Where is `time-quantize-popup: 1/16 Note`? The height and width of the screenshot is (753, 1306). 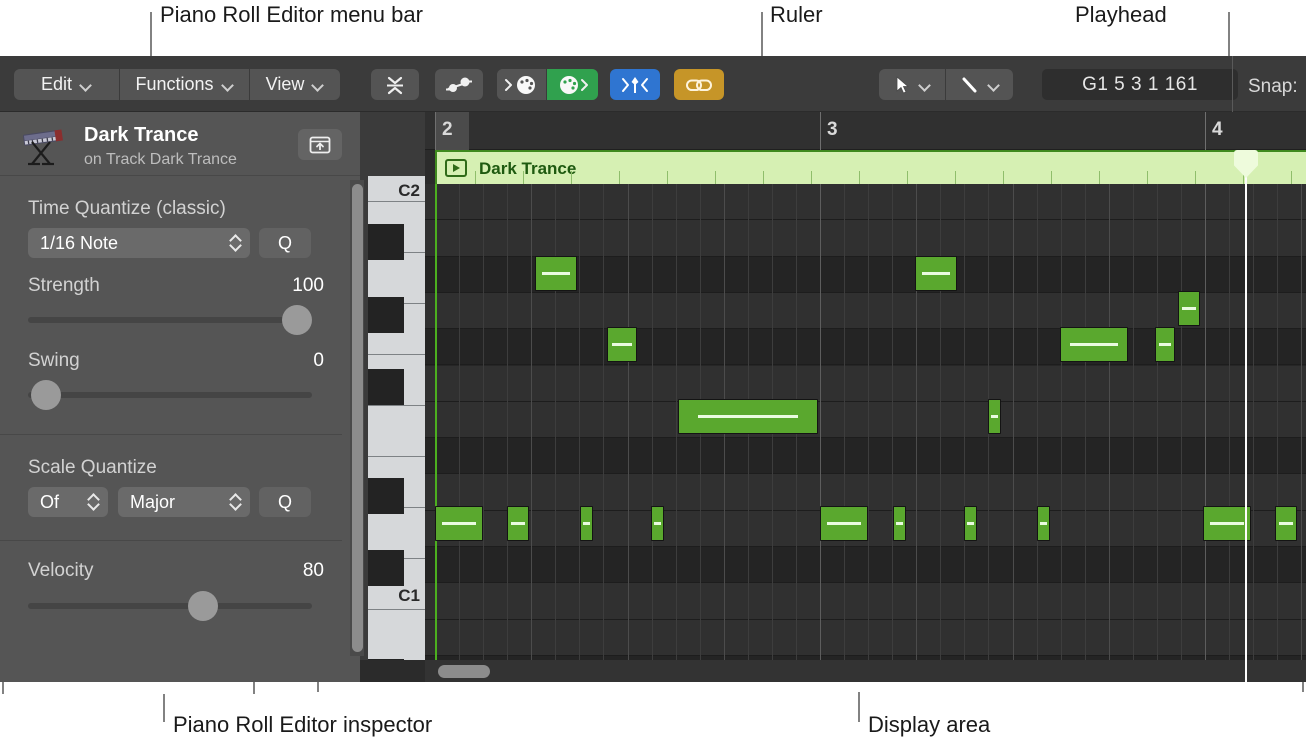
time-quantize-popup: 1/16 Note is located at coordinates (139, 243).